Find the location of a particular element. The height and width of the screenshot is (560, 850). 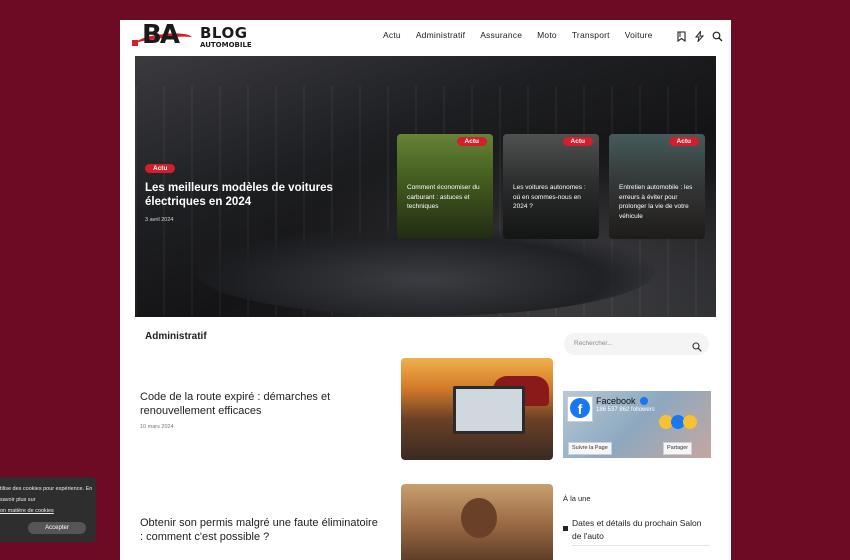

facebook-f-icon: f is located at coordinates (580, 408).